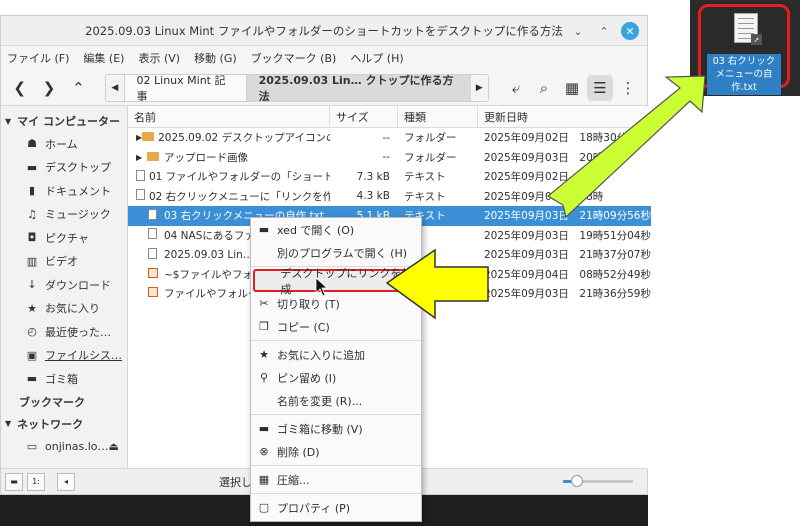 This screenshot has width=800, height=526. Describe the element at coordinates (336, 354) in the screenshot. I see `context-menu-item: ★ お気に入りに追加` at that location.